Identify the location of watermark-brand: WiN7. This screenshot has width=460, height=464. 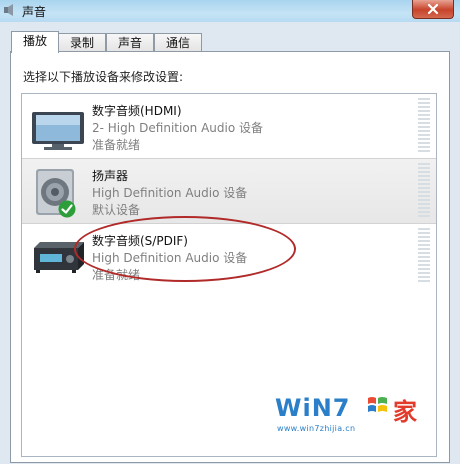
(313, 408).